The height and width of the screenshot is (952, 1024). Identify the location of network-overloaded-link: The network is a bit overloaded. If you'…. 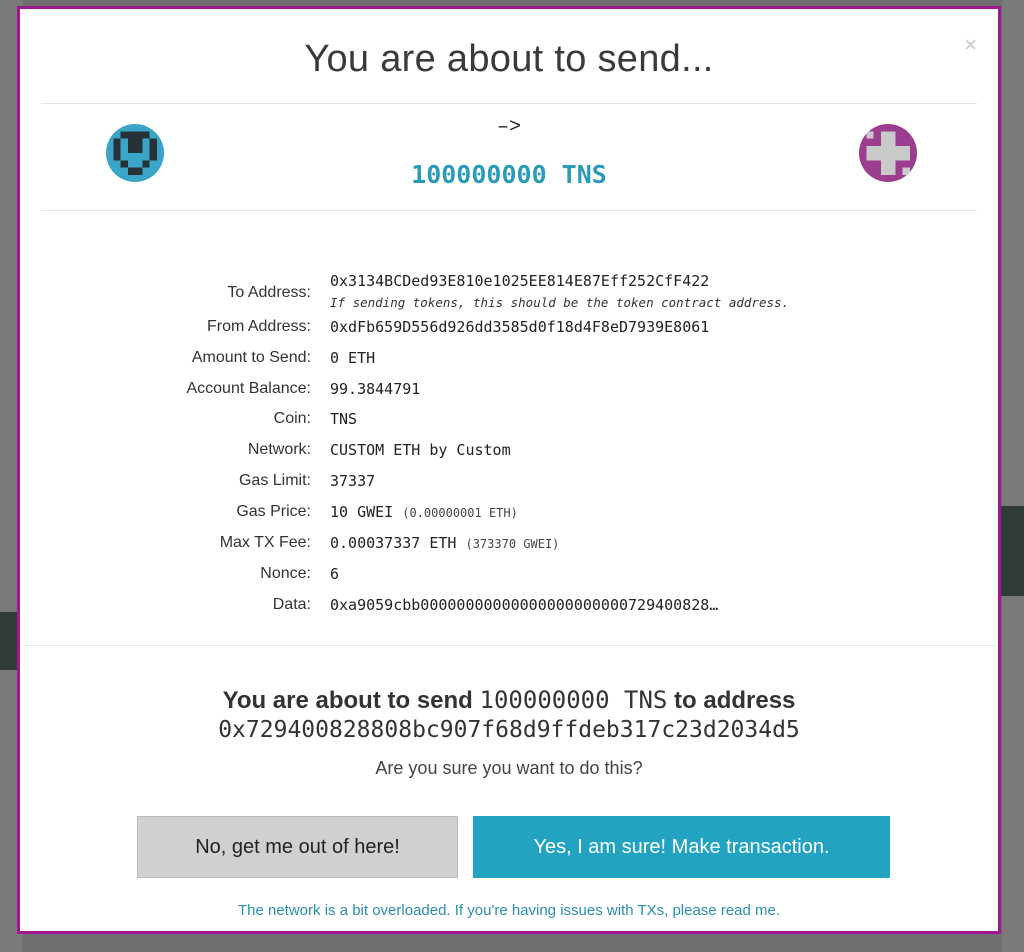
(509, 910).